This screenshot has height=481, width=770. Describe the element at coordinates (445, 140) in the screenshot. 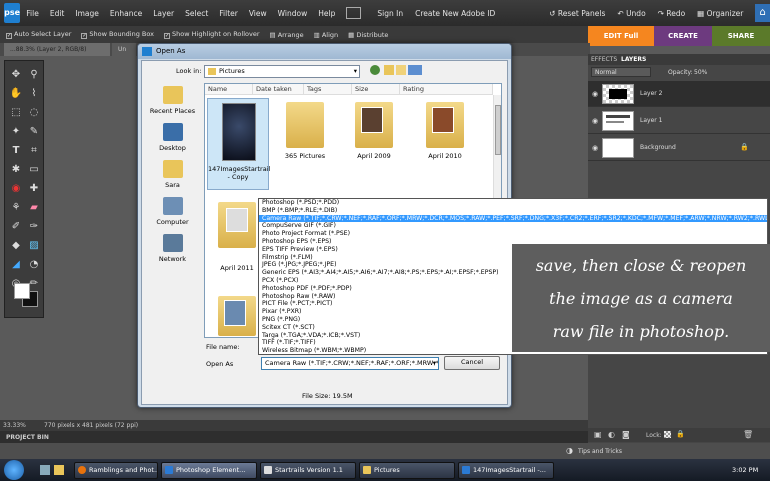

I see `folder-item: April 2010` at that location.